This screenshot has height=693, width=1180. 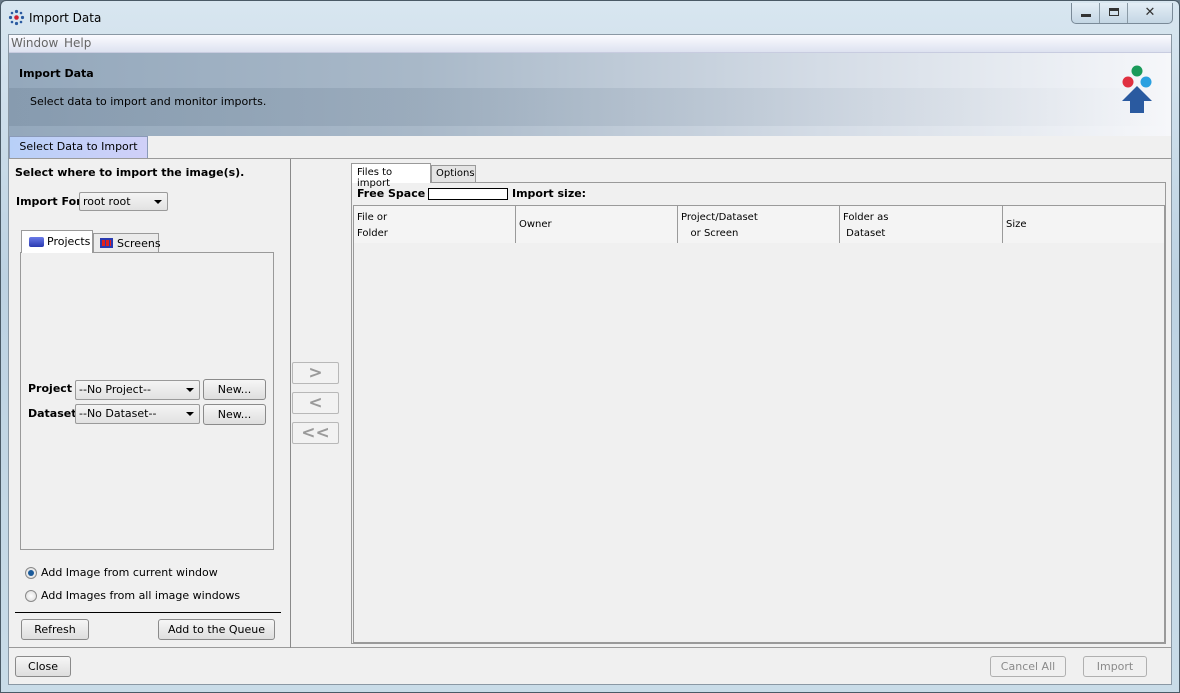 I want to click on screen-icon, so click(x=106, y=243).